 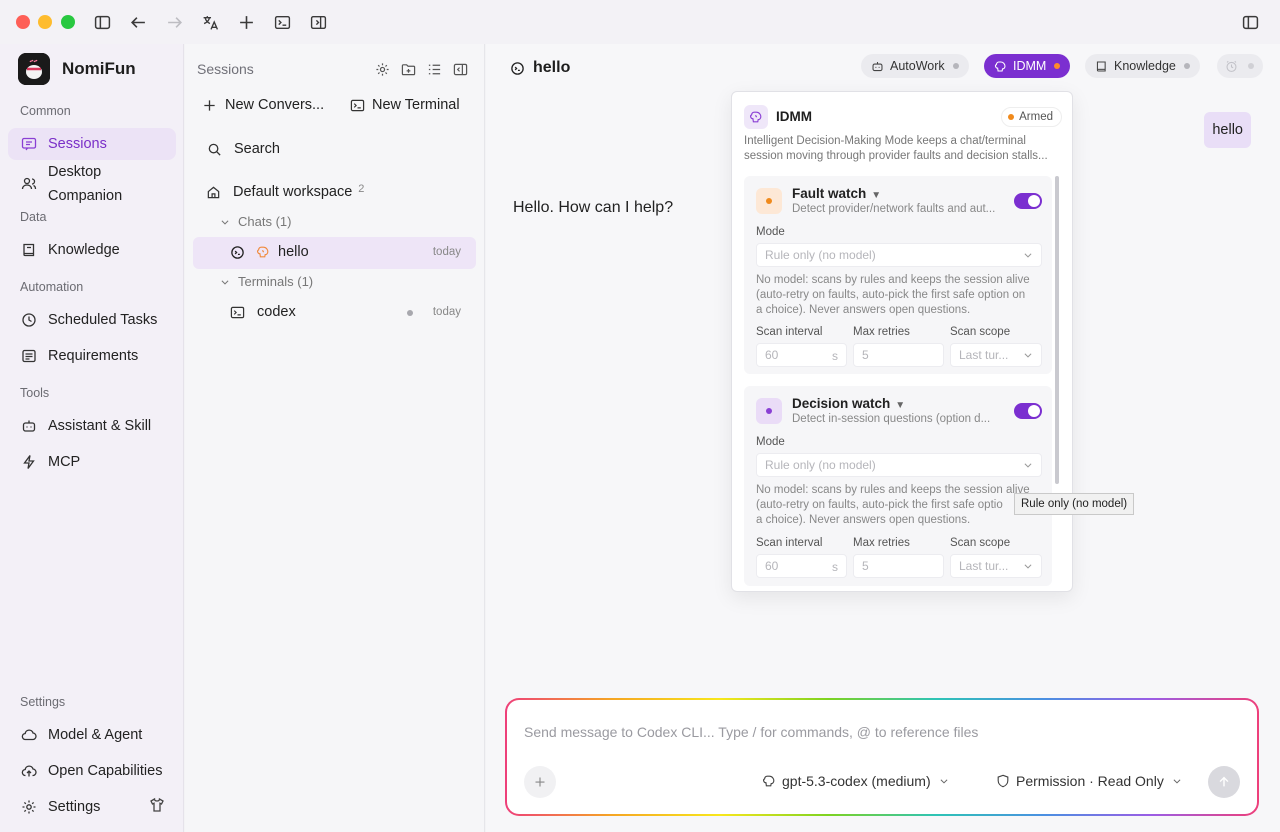 I want to click on gear-icon, so click(x=29, y=807).